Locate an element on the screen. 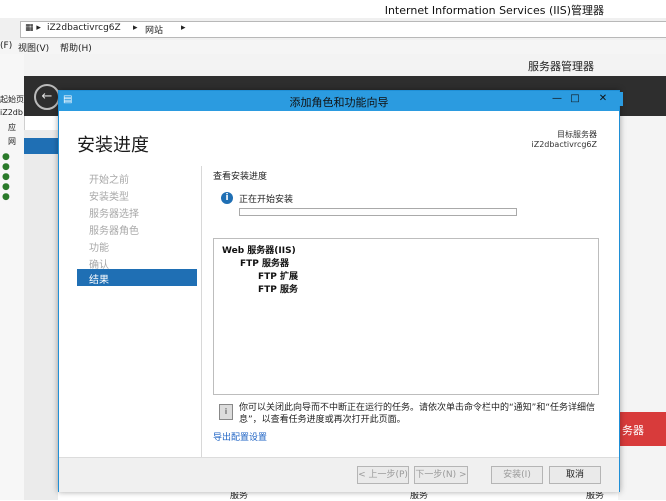 Image resolution: width=666 pixels, height=501 pixels. nav-before-you-begin: 开始之前 is located at coordinates (109, 180).